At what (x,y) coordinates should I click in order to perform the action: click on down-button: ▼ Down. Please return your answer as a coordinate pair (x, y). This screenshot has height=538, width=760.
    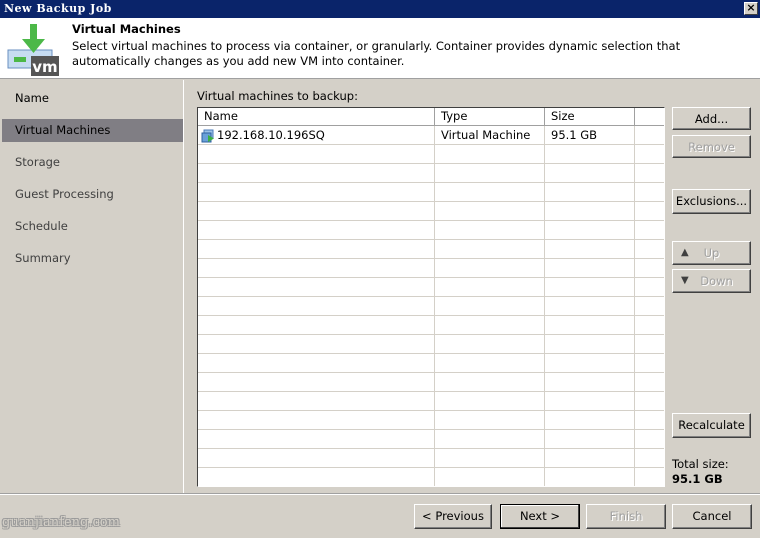
    Looking at the image, I should click on (711, 281).